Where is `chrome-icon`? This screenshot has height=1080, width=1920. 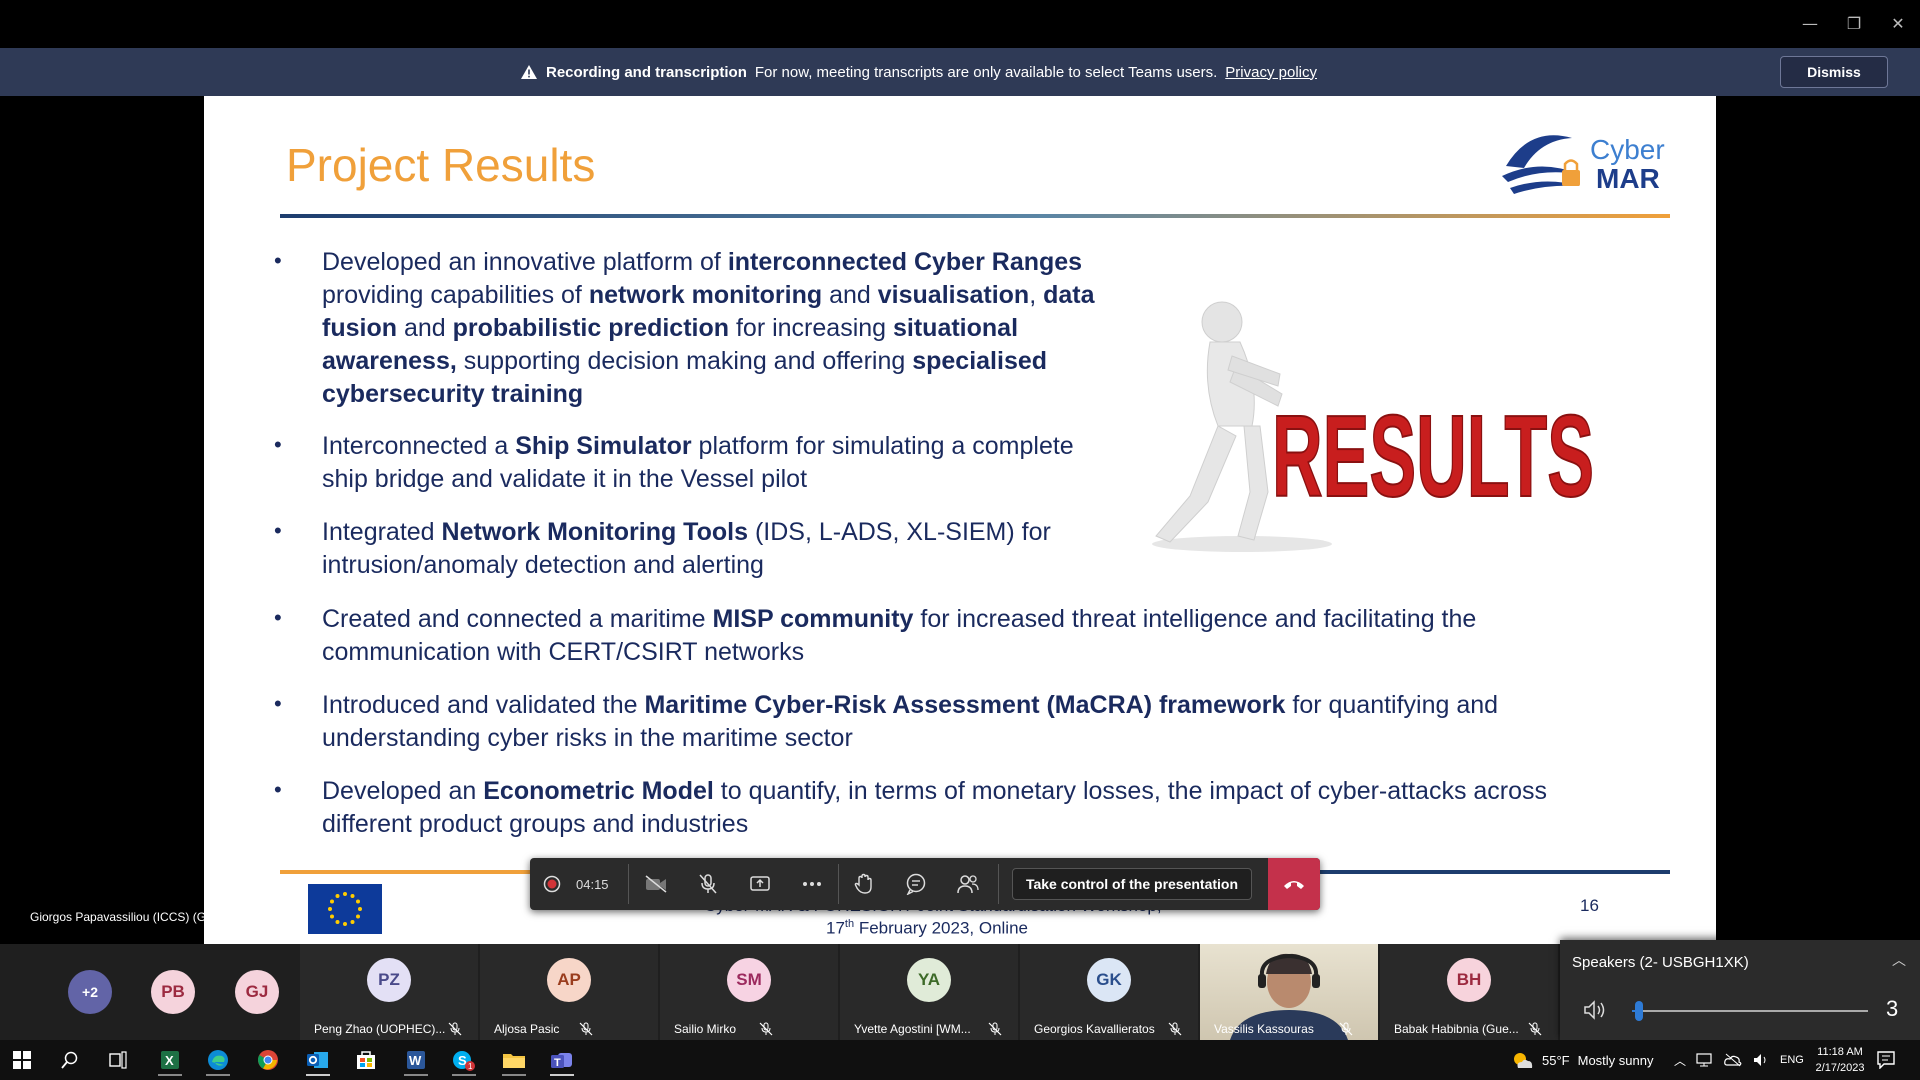 chrome-icon is located at coordinates (268, 1060).